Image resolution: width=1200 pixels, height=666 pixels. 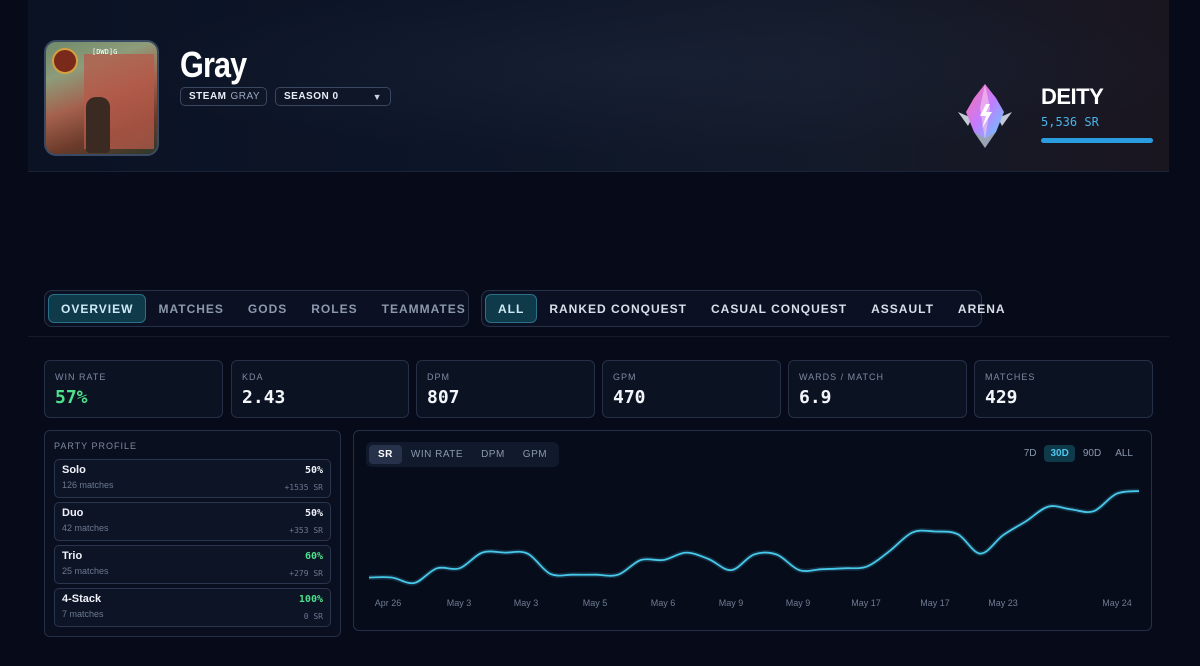 I want to click on party-sr: 0 SR, so click(x=313, y=616).